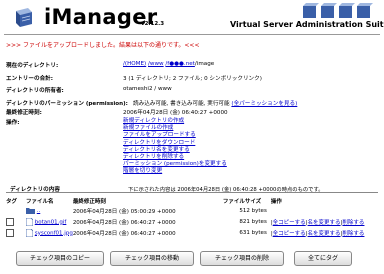 The height and width of the screenshot is (274, 384). Describe the element at coordinates (156, 64) in the screenshot. I see `path-link-www: /www` at that location.